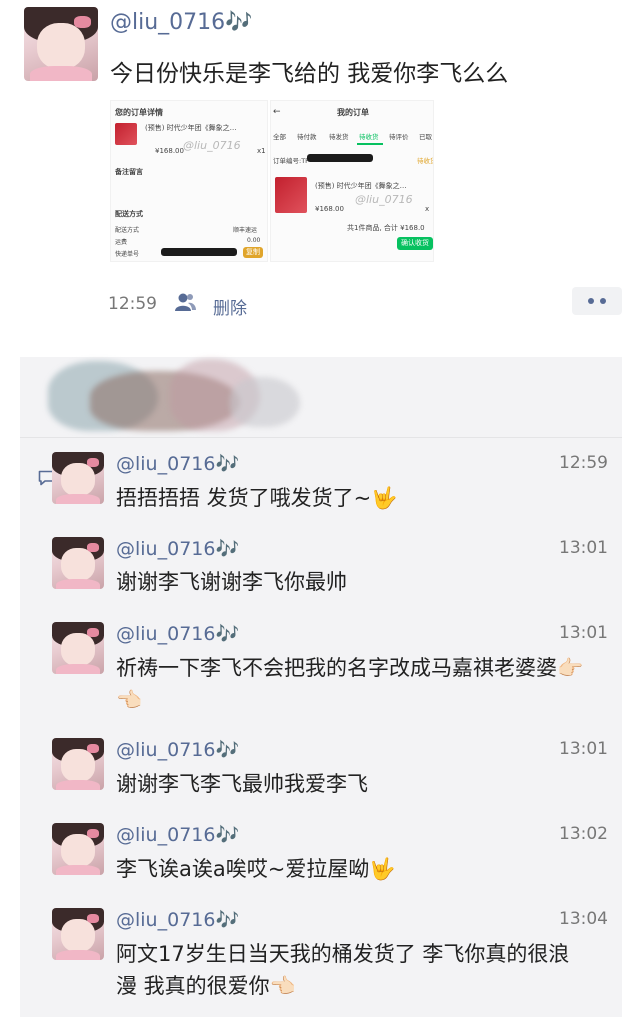 The width and height of the screenshot is (640, 1033). Describe the element at coordinates (351, 784) in the screenshot. I see `comment-text: 谢谢李飞李飞最帅我爱李飞` at that location.